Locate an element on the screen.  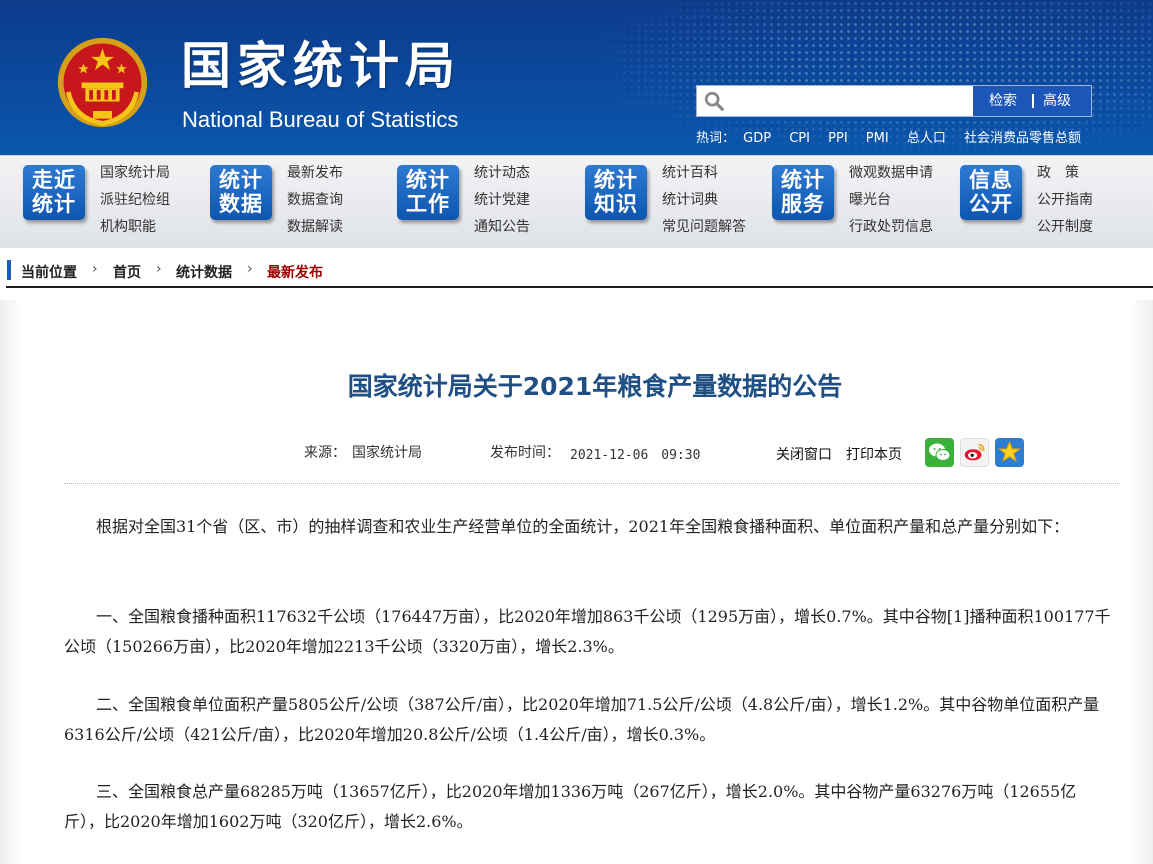
nav-badge-work: 统计 工作 is located at coordinates (428, 192).